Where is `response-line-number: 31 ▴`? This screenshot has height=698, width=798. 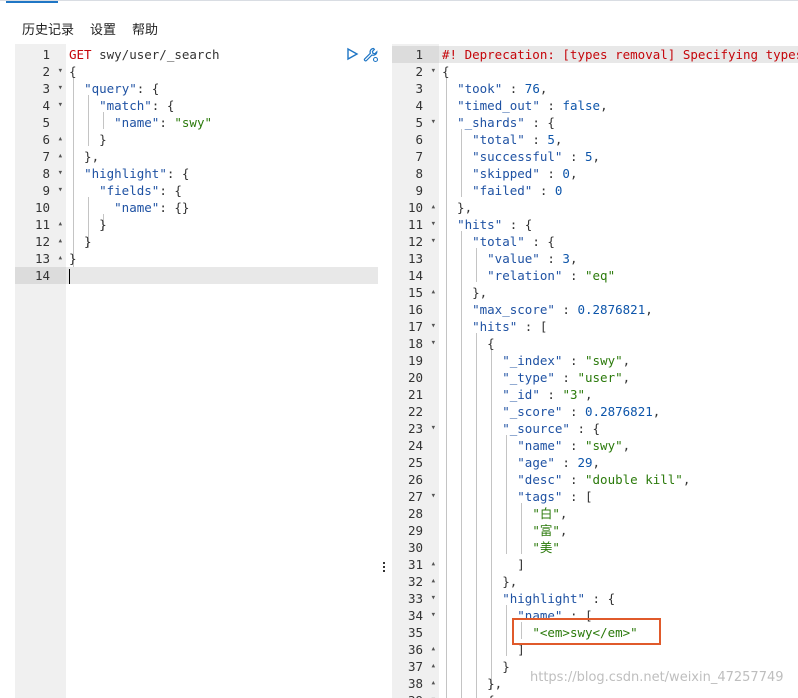
response-line-number: 31 ▴ is located at coordinates (415, 564).